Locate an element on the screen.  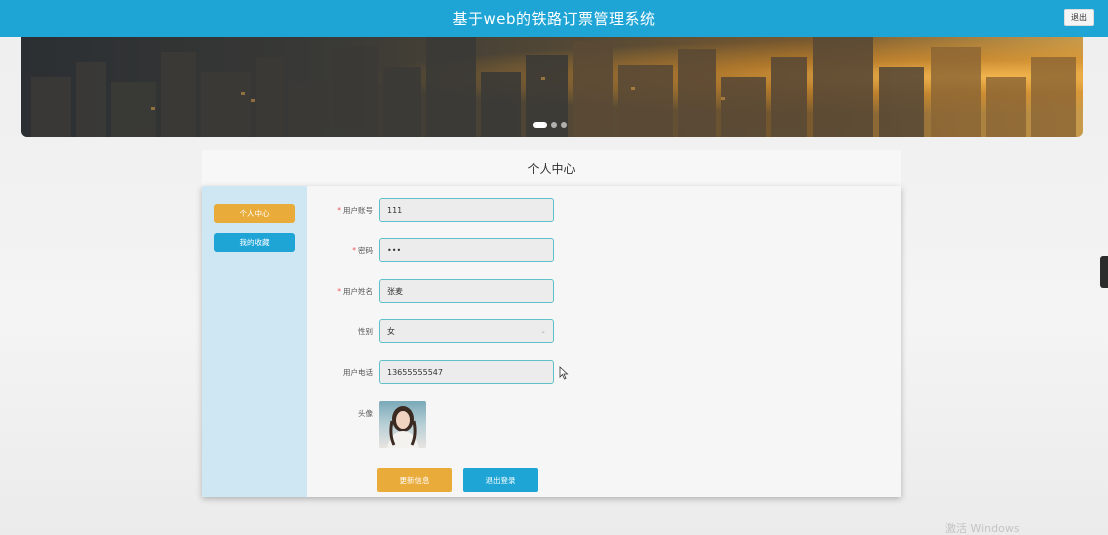
phone-label: 用户电话 is located at coordinates (358, 372).